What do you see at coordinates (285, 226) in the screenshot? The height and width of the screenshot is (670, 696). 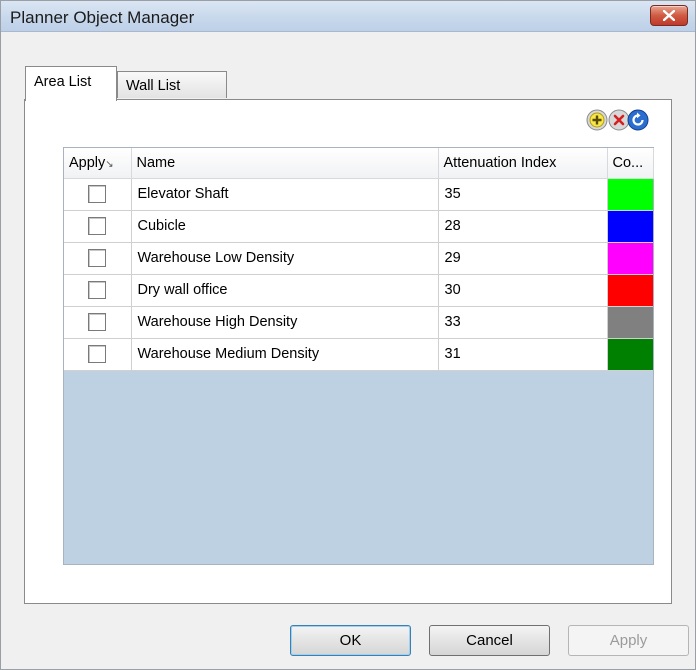 I see `name-cell: Cubicle` at bounding box center [285, 226].